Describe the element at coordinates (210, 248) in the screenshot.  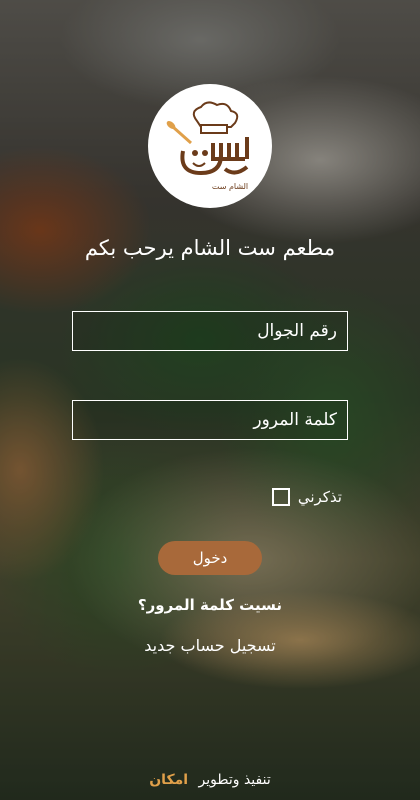
I see `welcome-title: مطعم ست الشام يرحب بكم` at that location.